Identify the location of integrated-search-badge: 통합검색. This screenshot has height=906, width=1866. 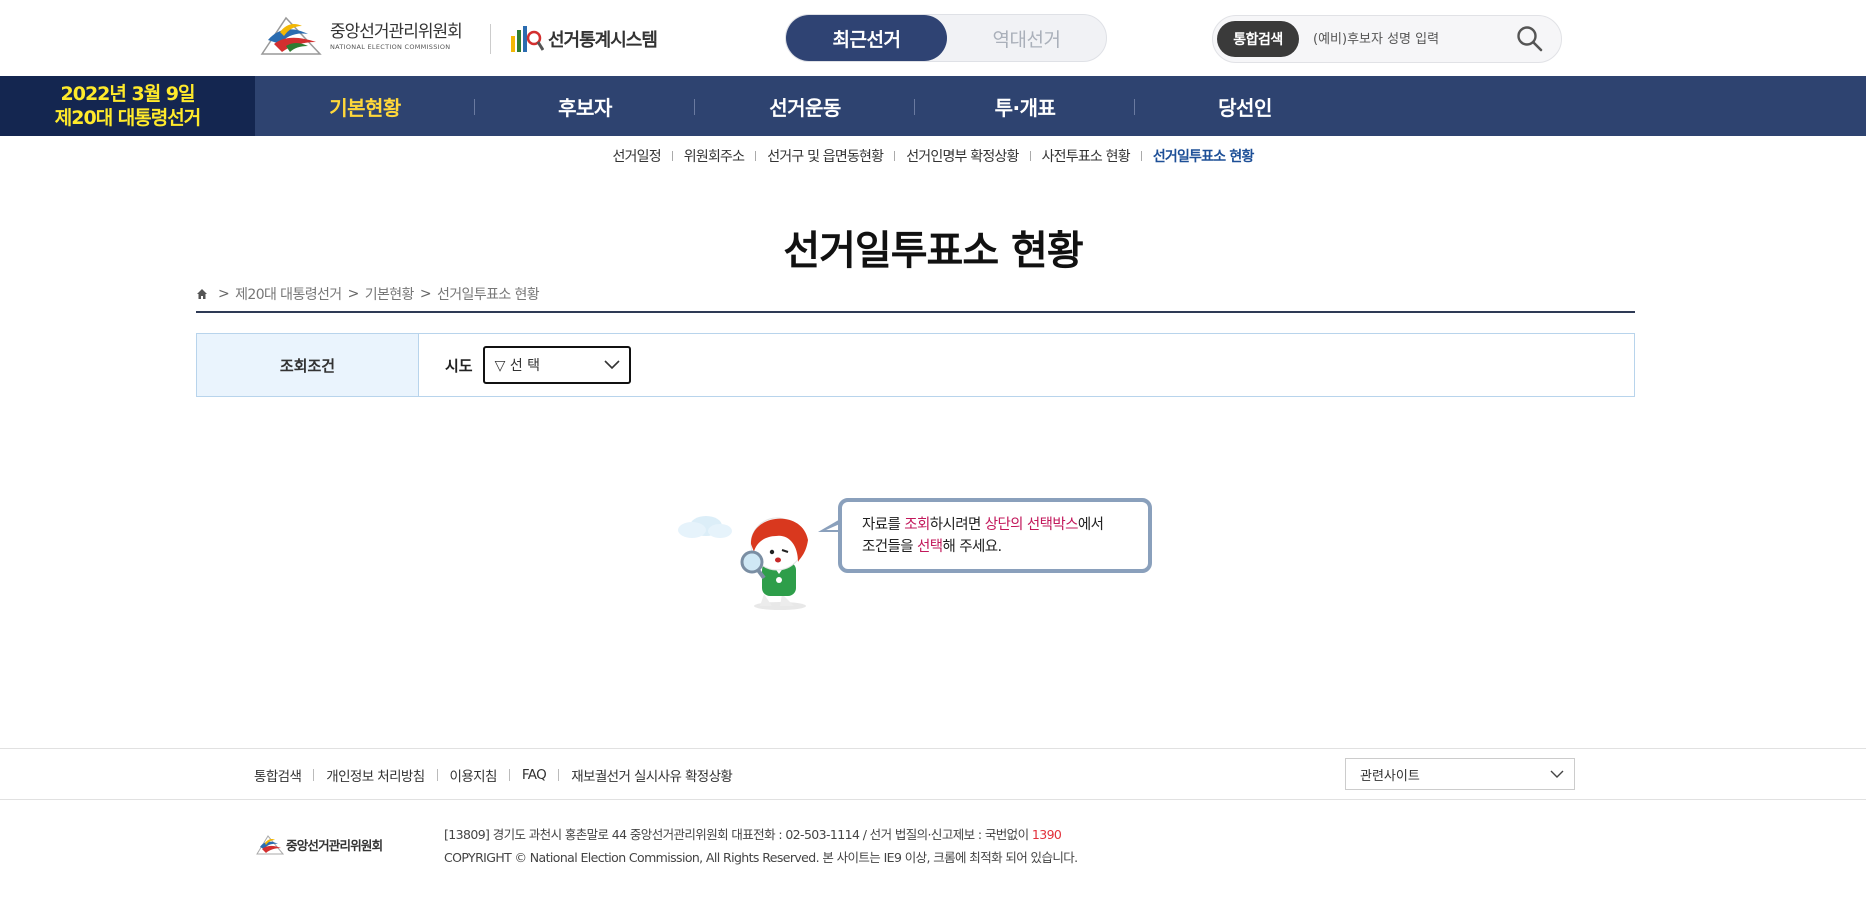
(1258, 39).